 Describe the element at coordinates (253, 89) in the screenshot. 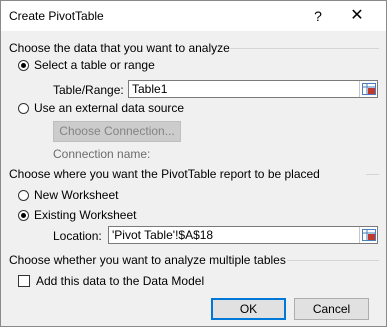

I see `table-range-input: Table1` at that location.